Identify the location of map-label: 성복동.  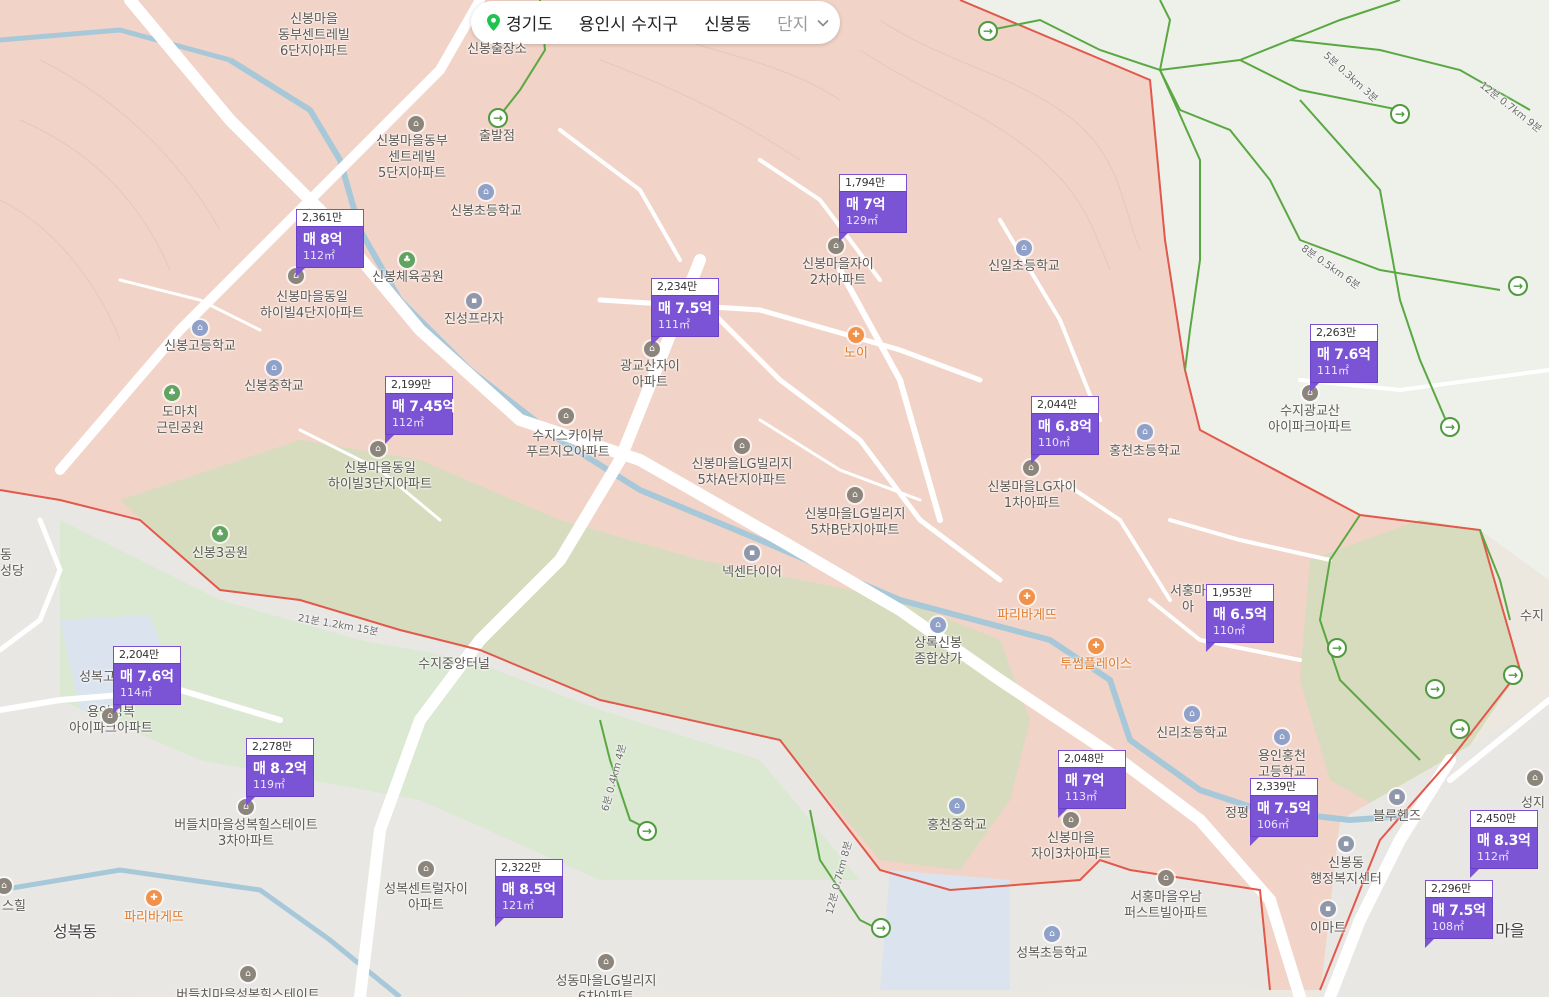
(75, 932).